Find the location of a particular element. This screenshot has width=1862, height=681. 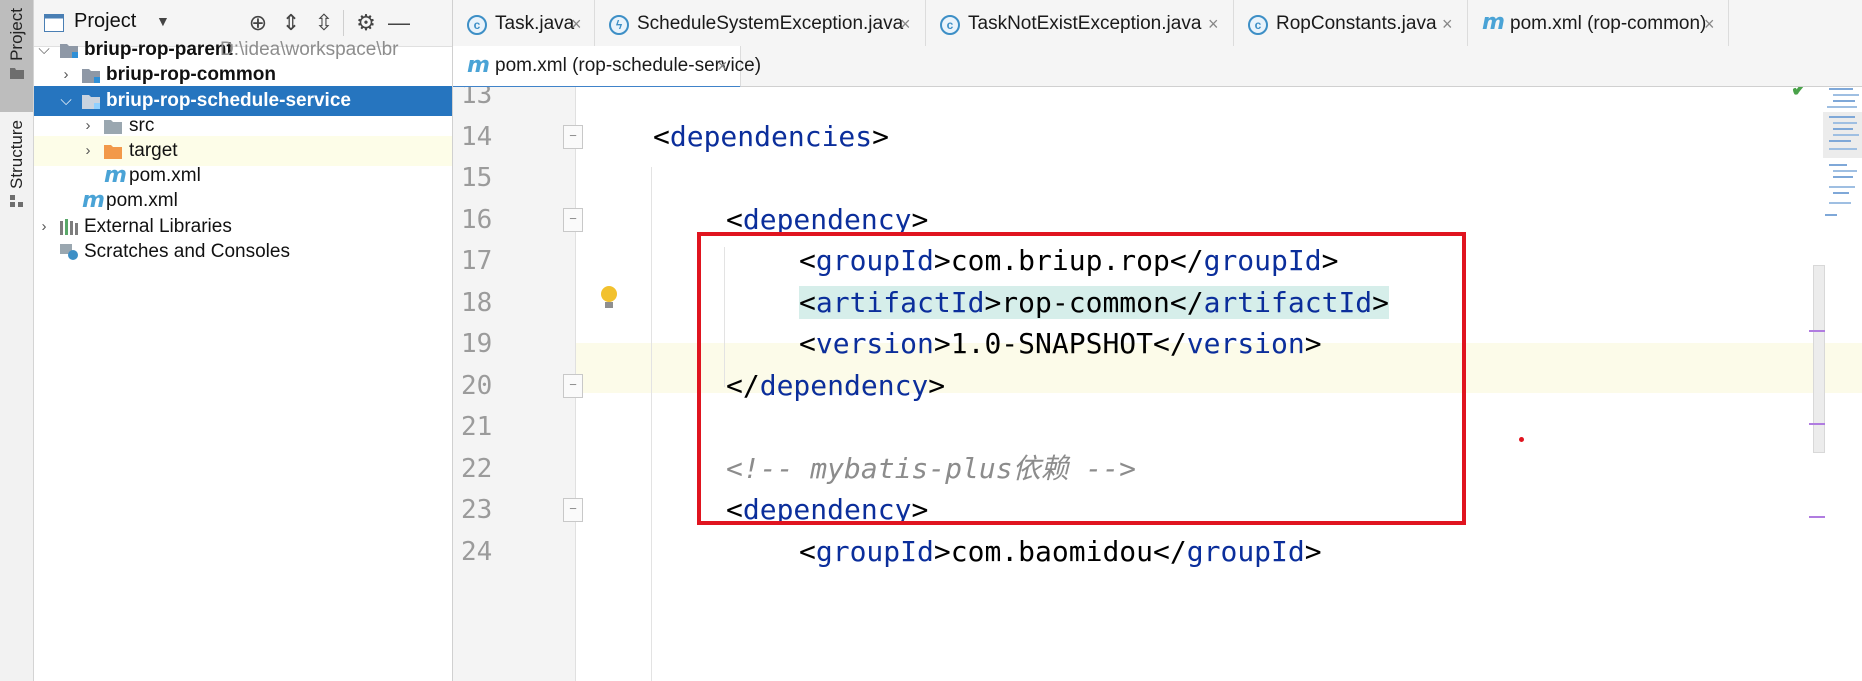

minimap is located at coordinates (1842, 165).